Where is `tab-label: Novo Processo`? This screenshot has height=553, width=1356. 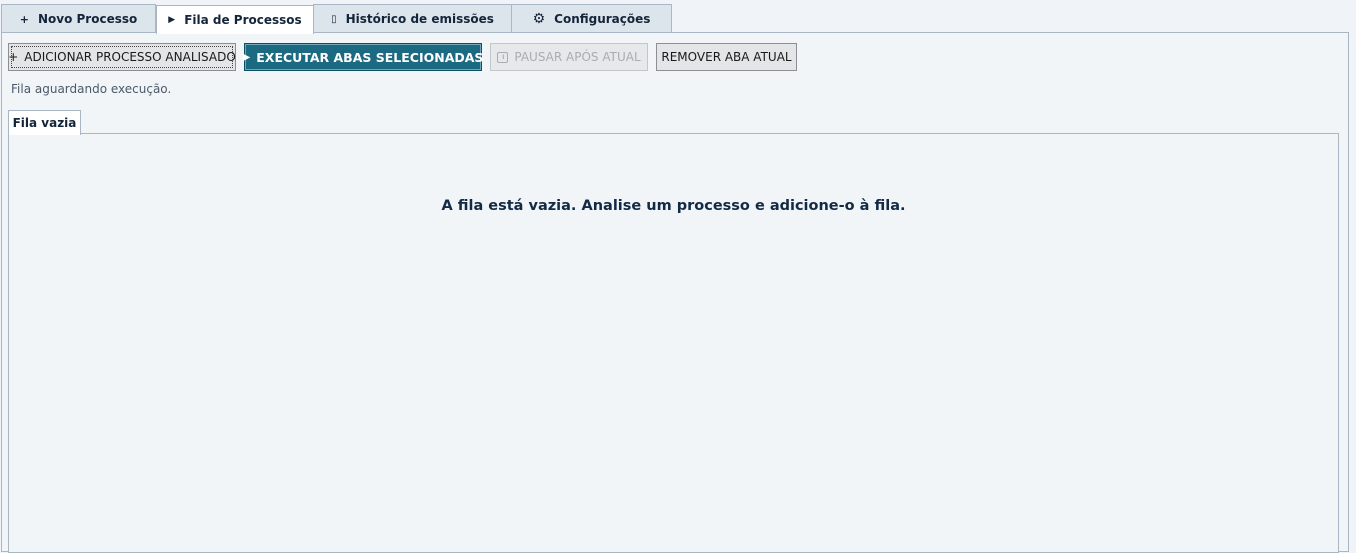 tab-label: Novo Processo is located at coordinates (87, 19).